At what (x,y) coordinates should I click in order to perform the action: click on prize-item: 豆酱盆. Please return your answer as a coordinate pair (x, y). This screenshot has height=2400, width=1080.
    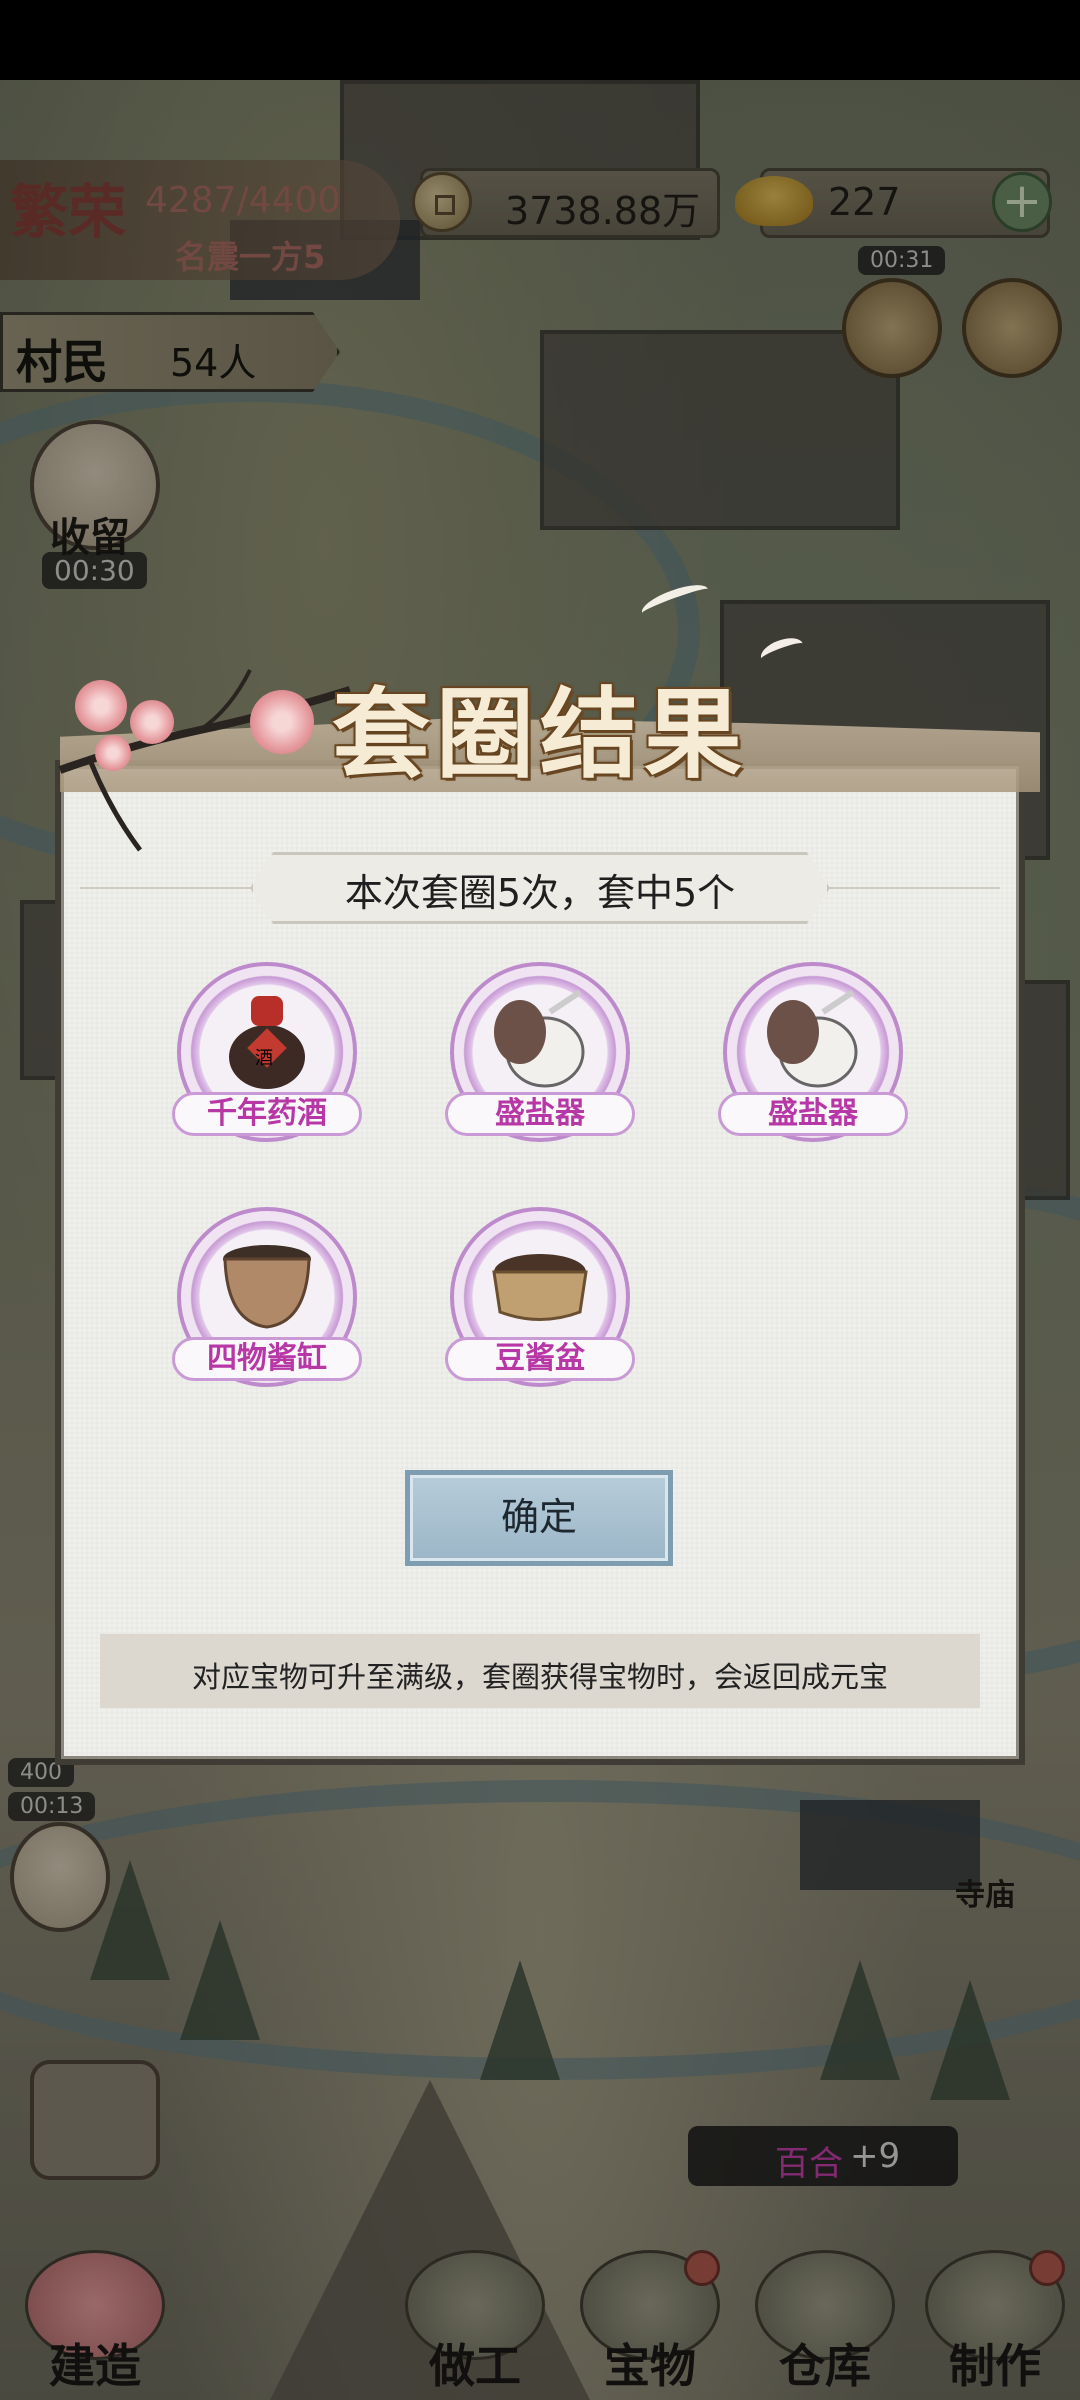
    Looking at the image, I should click on (540, 1307).